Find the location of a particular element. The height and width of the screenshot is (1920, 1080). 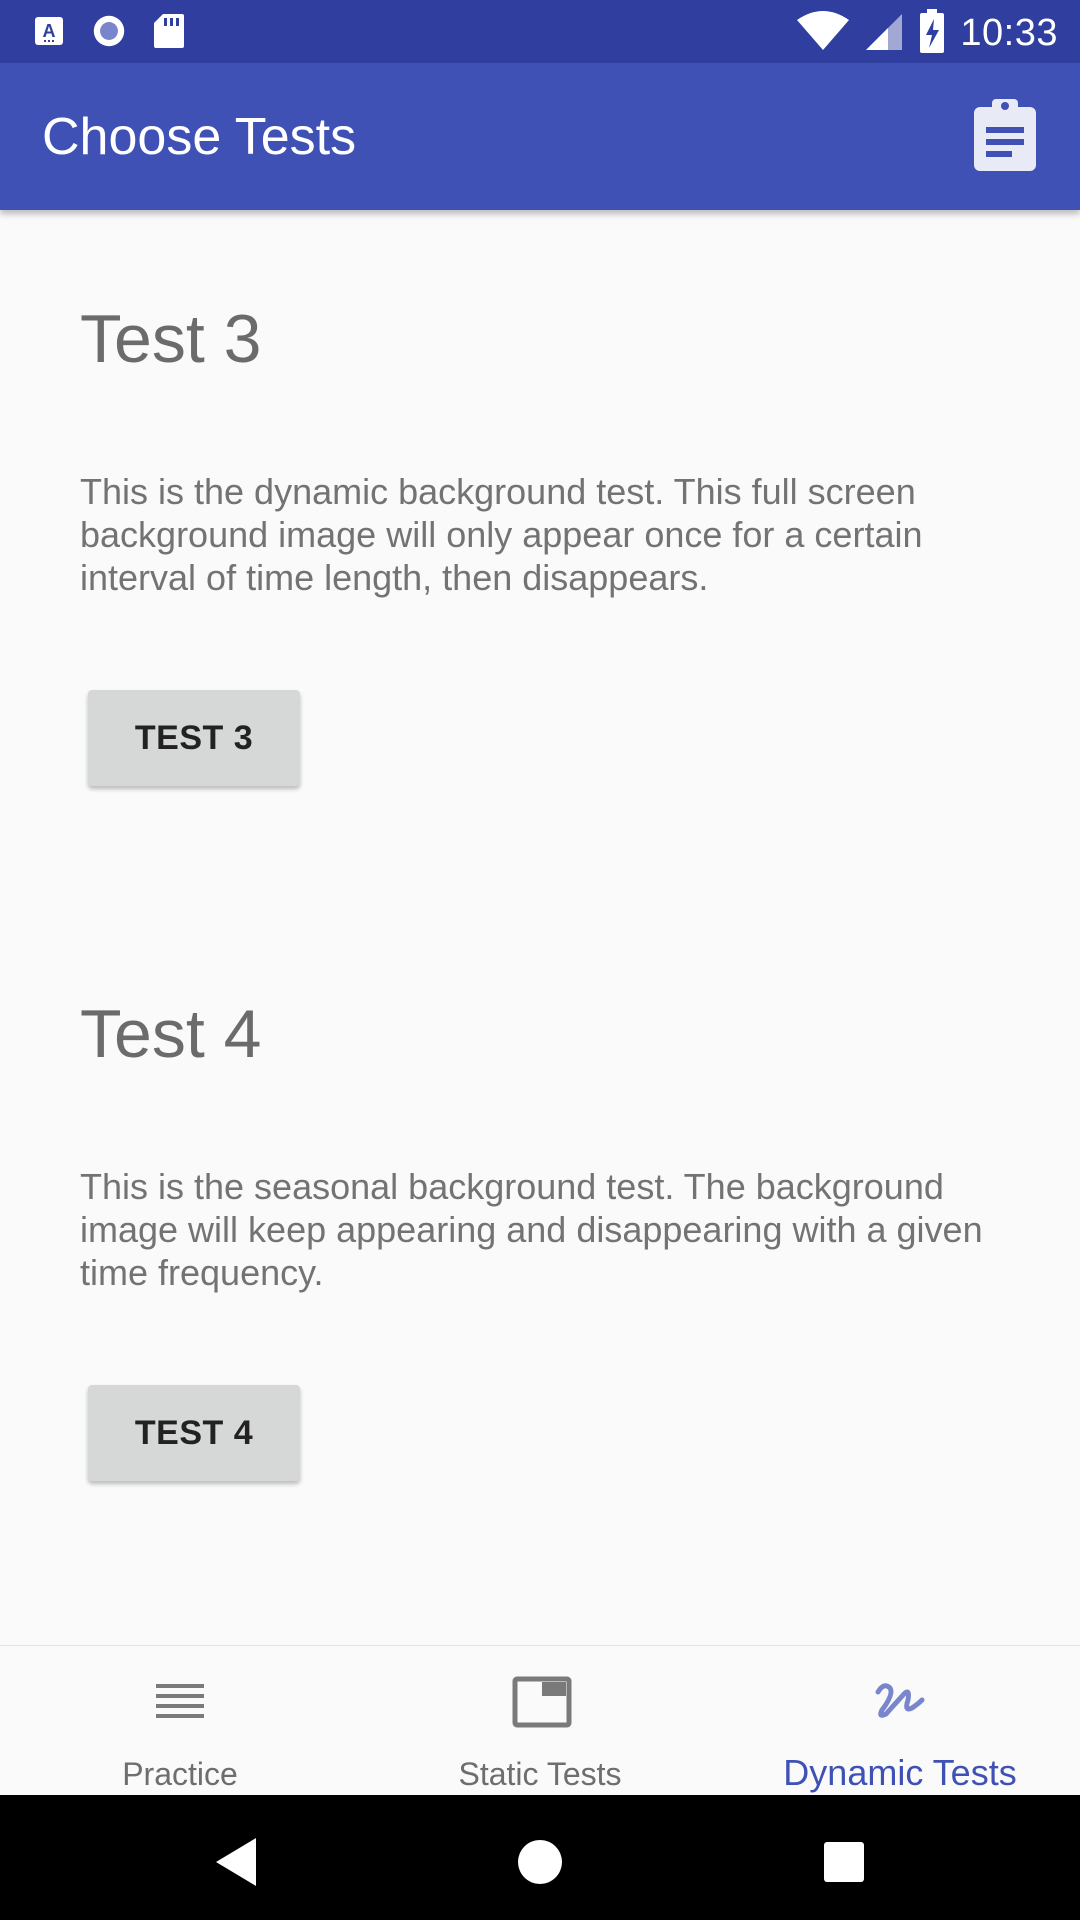

system-navigation-bar is located at coordinates (540, 1857).